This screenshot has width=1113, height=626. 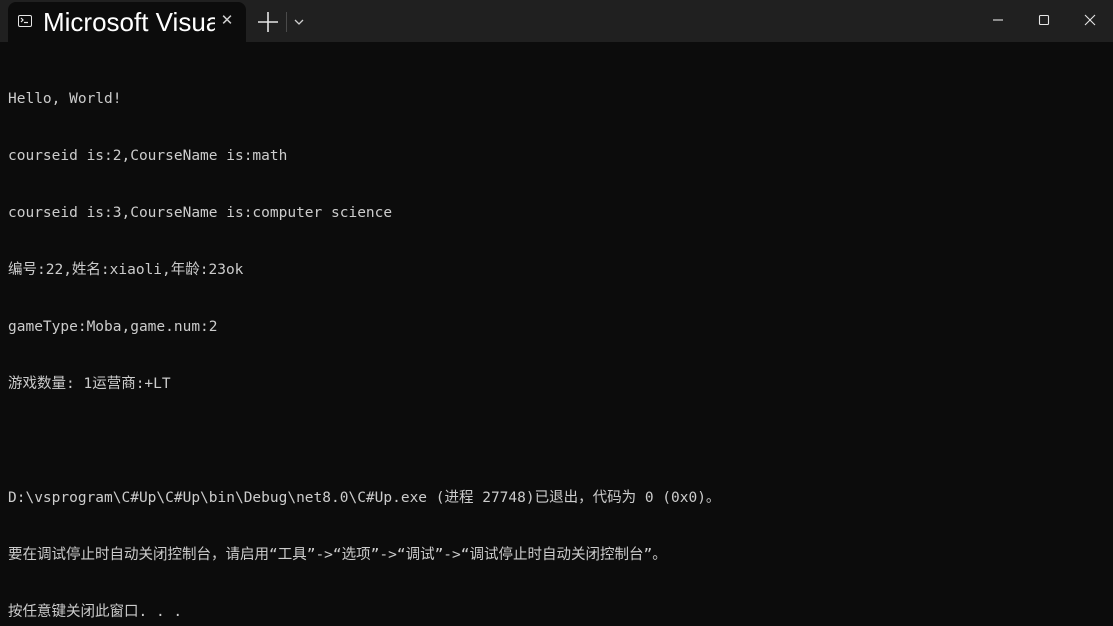 What do you see at coordinates (227, 20) in the screenshot?
I see `tab-close-button: ✕` at bounding box center [227, 20].